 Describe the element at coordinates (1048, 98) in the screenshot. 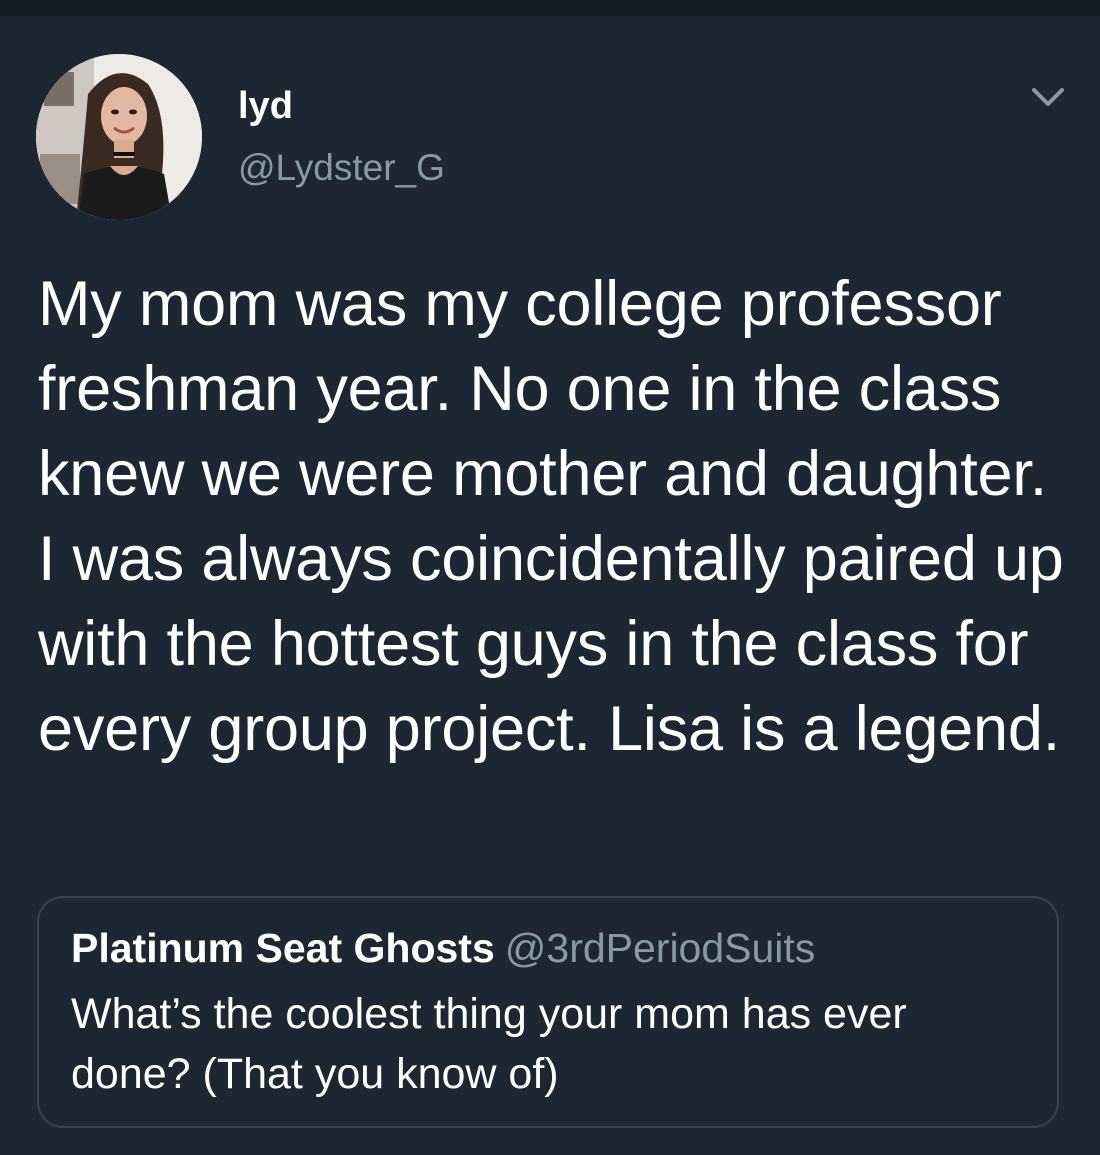

I see `chevron-down-icon` at that location.